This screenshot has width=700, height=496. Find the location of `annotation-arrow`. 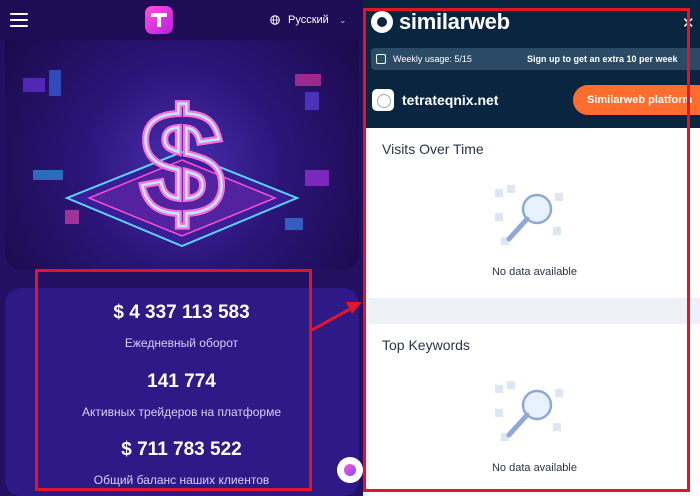

annotation-arrow is located at coordinates (336, 317).